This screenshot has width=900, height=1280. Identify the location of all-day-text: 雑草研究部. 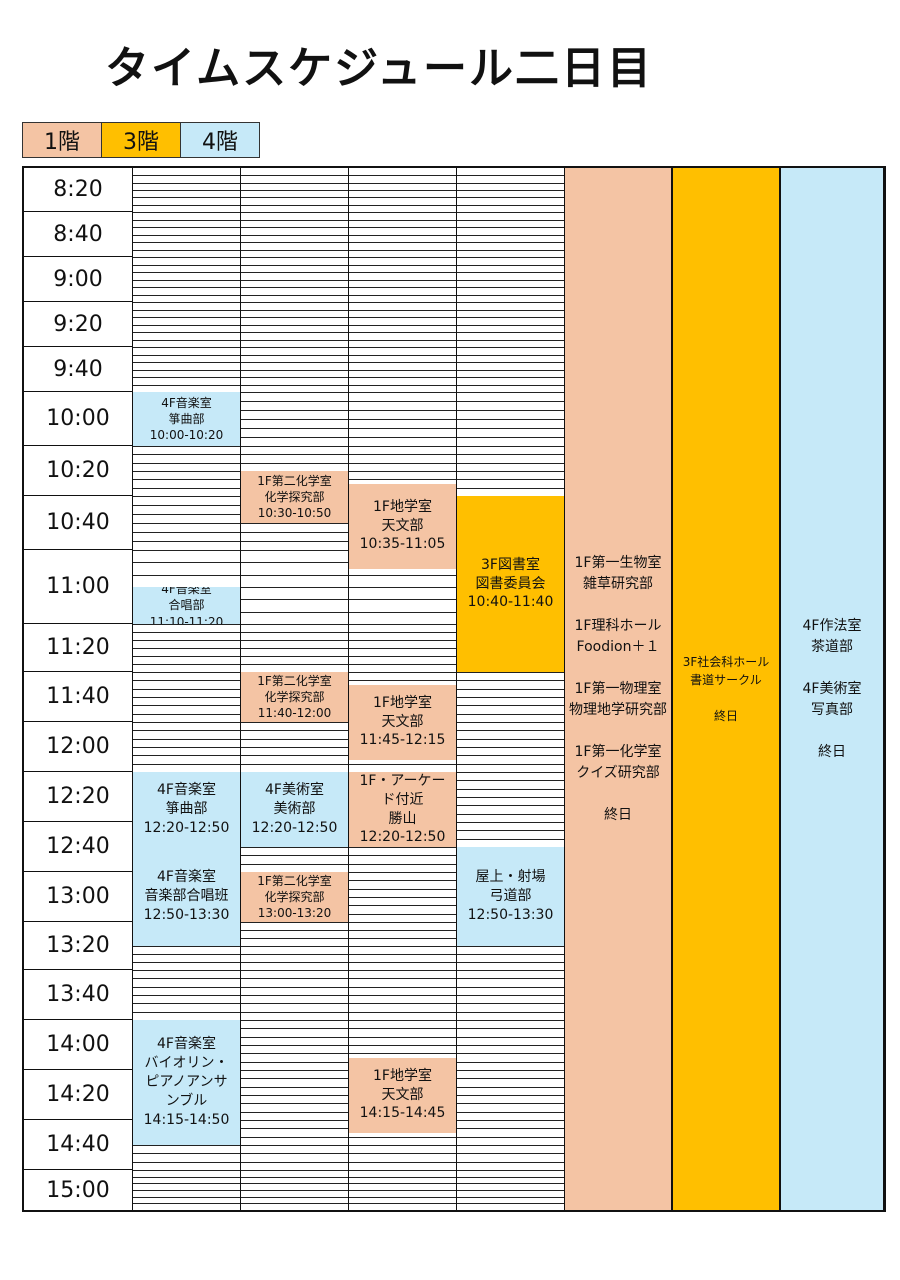
(618, 583).